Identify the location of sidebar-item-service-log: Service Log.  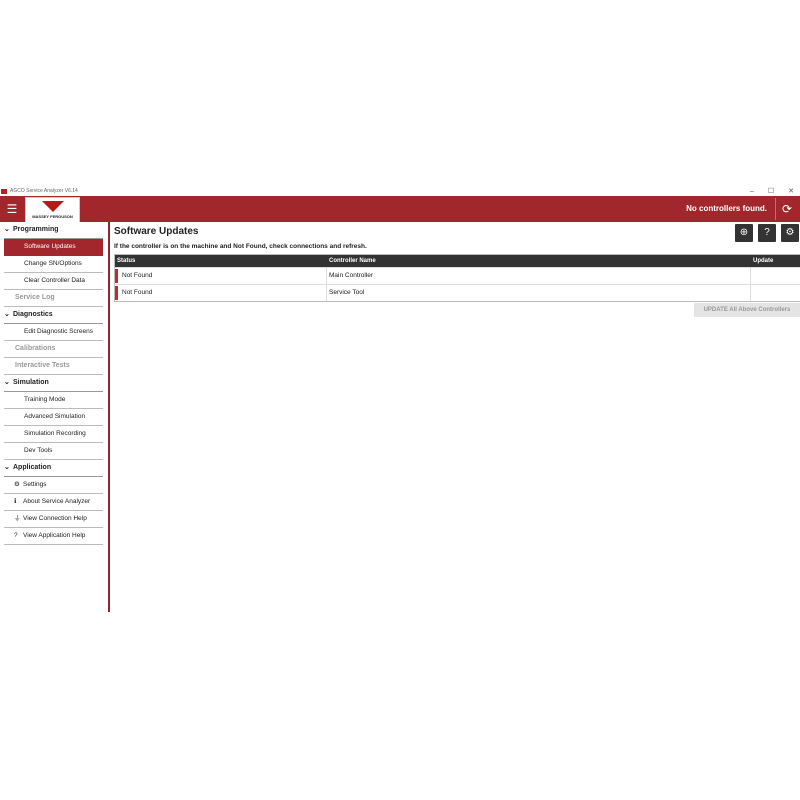
(53, 298).